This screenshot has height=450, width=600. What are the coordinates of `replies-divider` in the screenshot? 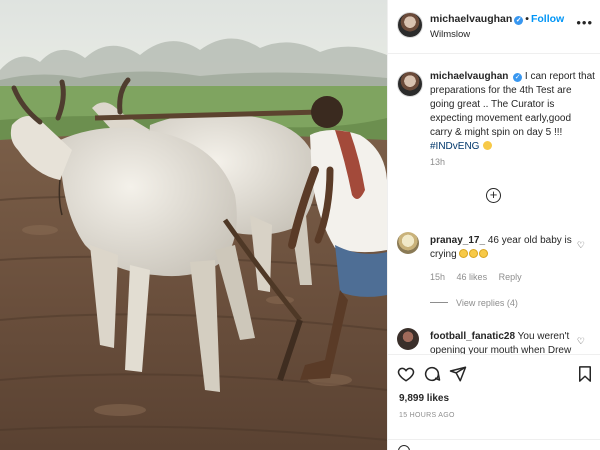 It's located at (439, 302).